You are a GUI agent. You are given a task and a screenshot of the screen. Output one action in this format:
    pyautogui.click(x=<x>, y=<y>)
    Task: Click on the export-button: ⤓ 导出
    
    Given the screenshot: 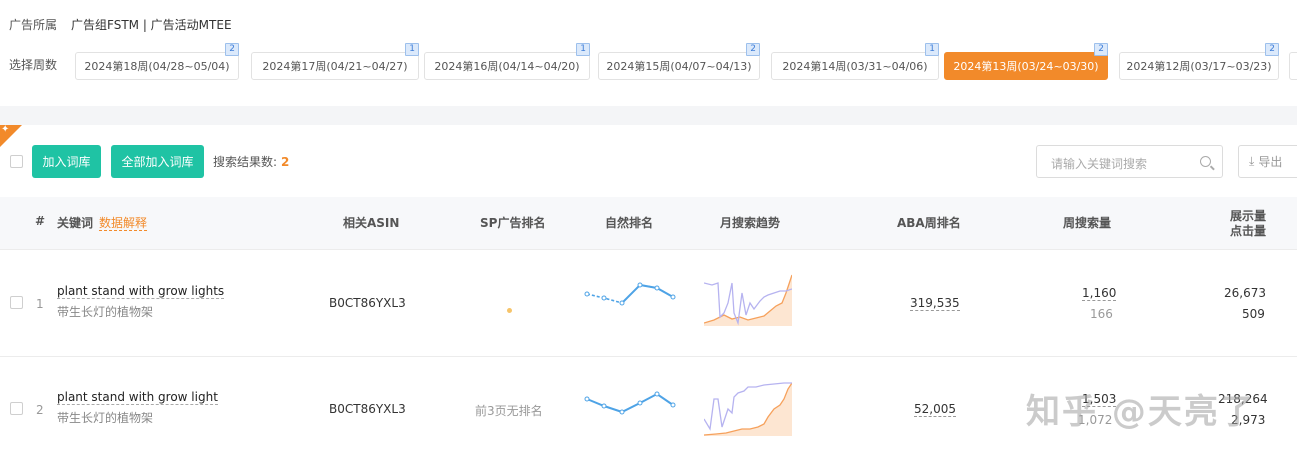 What is the action you would take?
    pyautogui.click(x=1267, y=161)
    